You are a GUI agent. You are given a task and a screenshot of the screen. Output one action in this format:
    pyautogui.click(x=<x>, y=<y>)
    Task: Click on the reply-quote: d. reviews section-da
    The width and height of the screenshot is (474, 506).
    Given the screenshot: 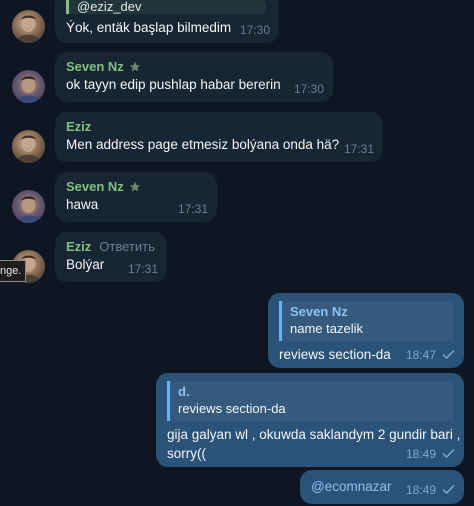 What is the action you would take?
    pyautogui.click(x=310, y=401)
    